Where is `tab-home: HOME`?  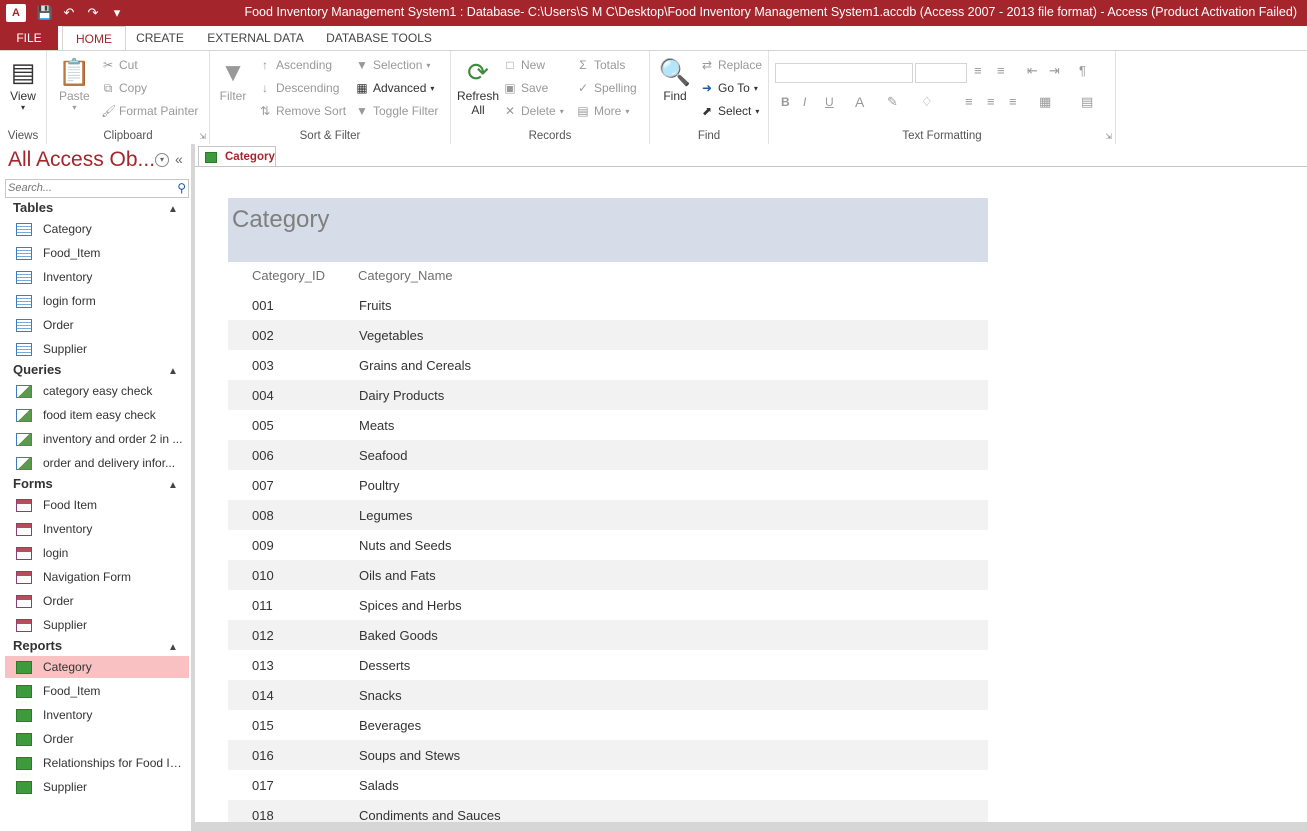 tab-home: HOME is located at coordinates (94, 39).